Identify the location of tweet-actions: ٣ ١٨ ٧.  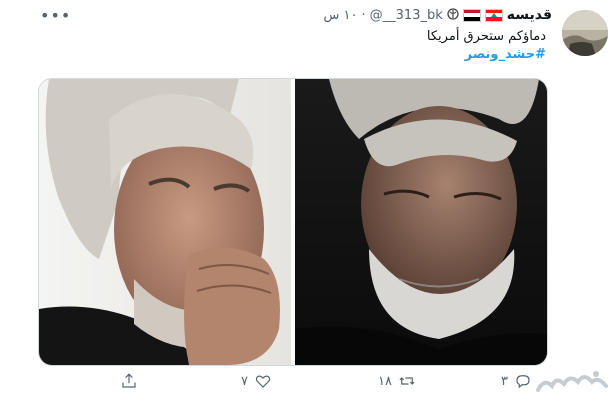
(307, 384).